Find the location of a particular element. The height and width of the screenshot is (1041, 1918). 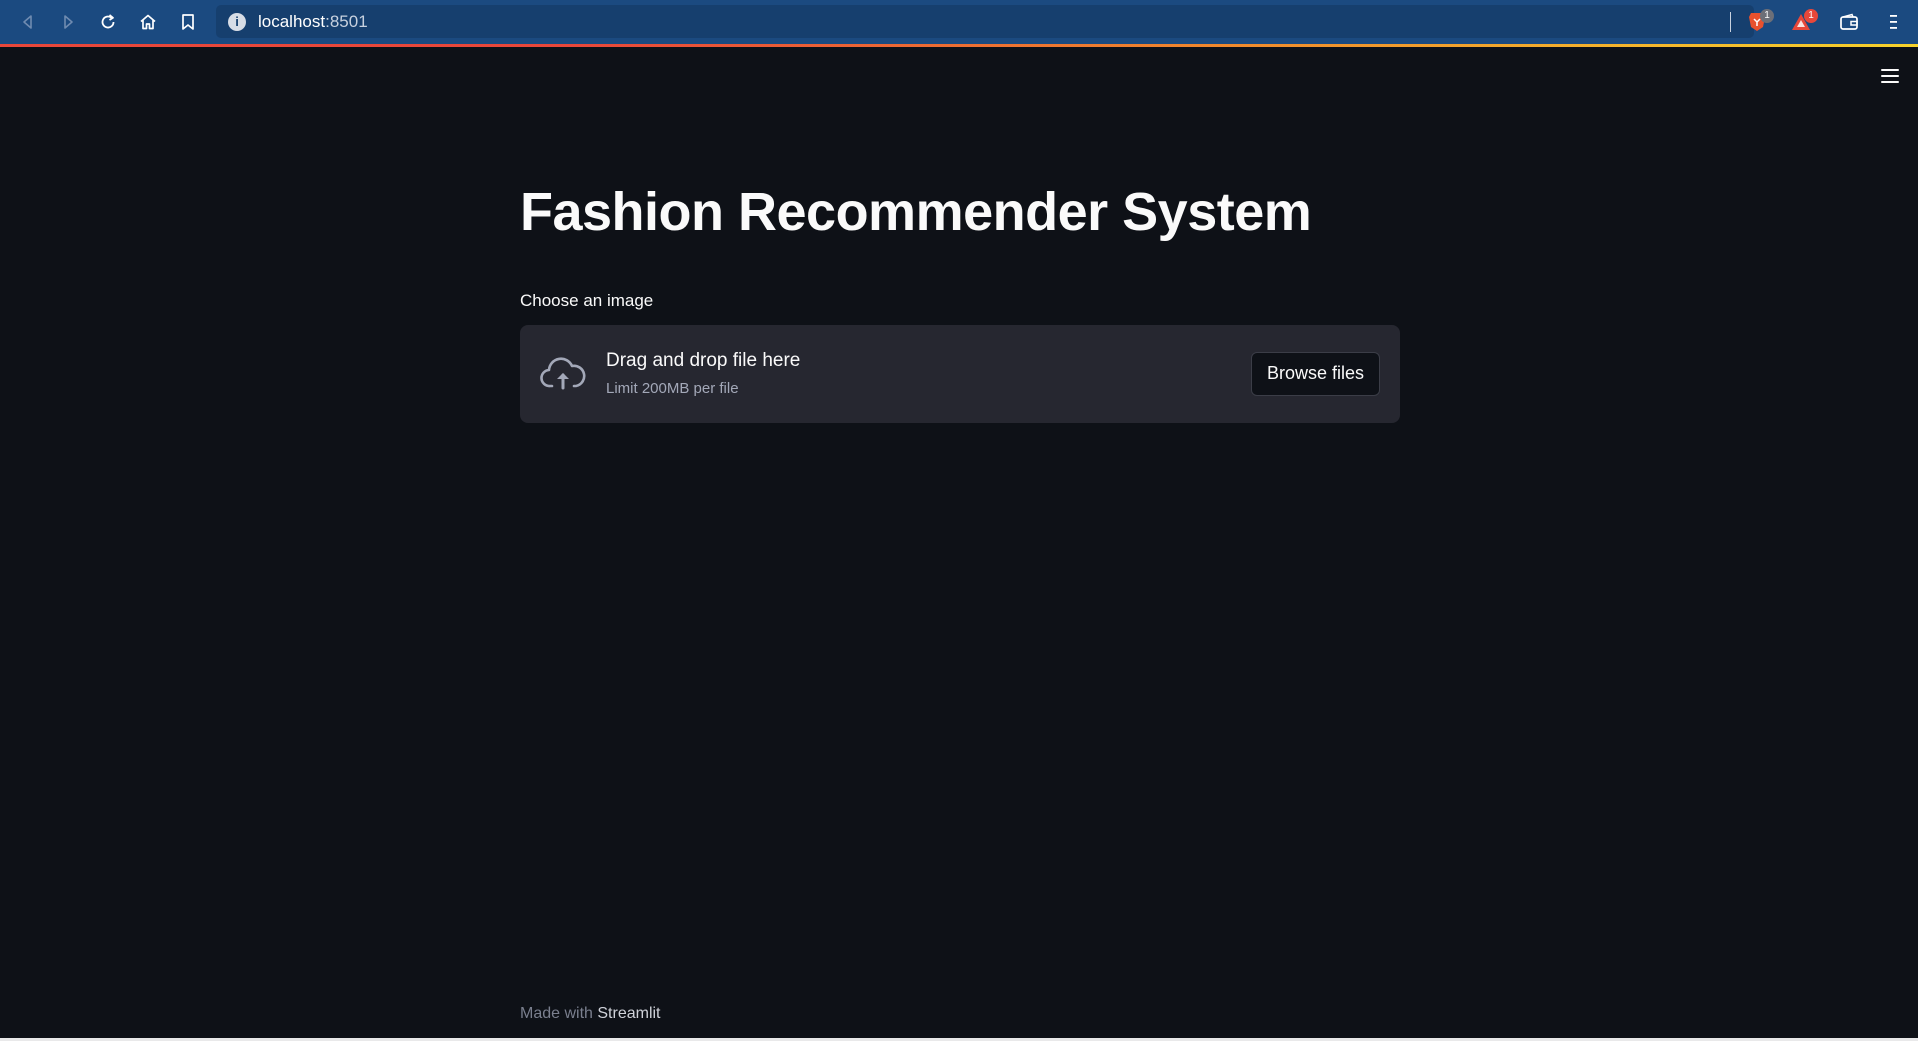

browser-menu-icon is located at coordinates (1893, 22).